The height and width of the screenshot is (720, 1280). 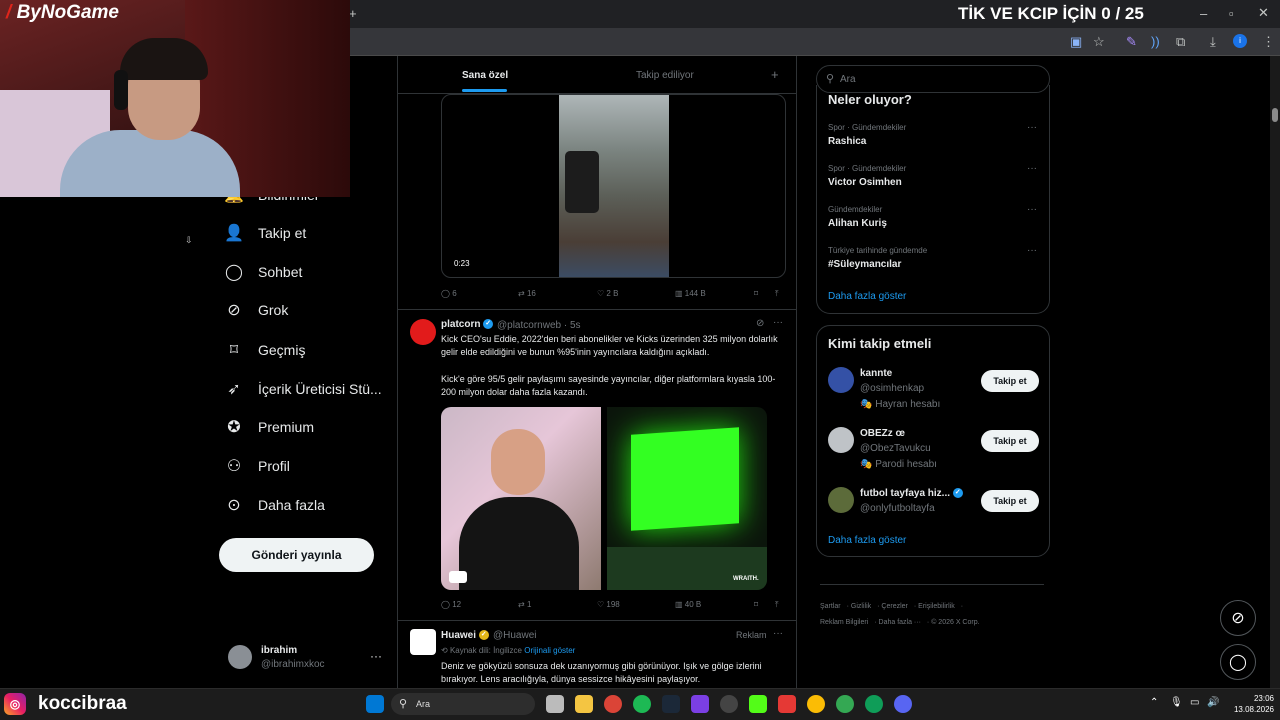 What do you see at coordinates (874, 704) in the screenshot?
I see `edge-icon` at bounding box center [874, 704].